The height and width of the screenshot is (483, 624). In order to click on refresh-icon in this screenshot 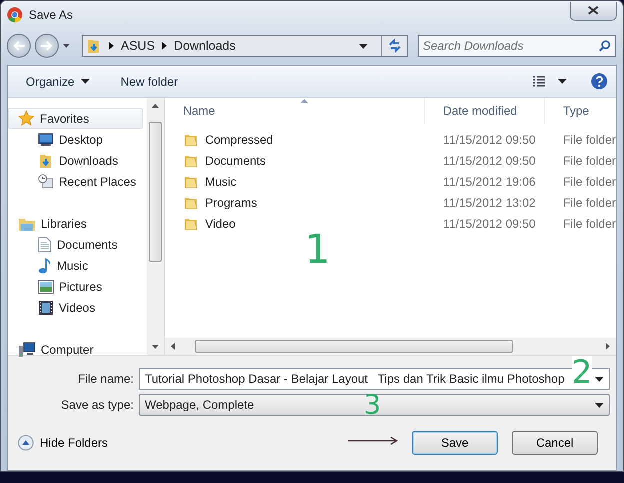, I will do `click(395, 46)`.